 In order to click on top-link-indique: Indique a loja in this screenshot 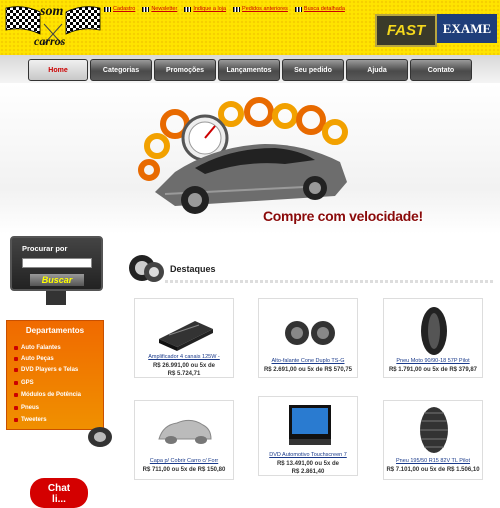, I will do `click(205, 9)`.